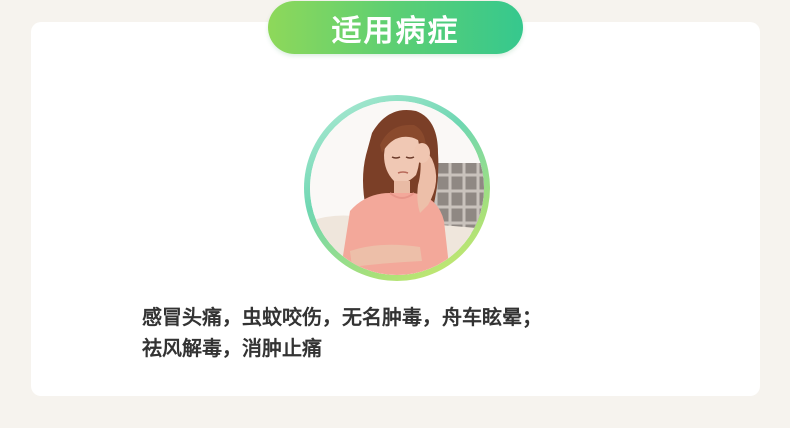  What do you see at coordinates (232, 348) in the screenshot?
I see `indications-line-2: 祛风解毒，消肿止痛` at bounding box center [232, 348].